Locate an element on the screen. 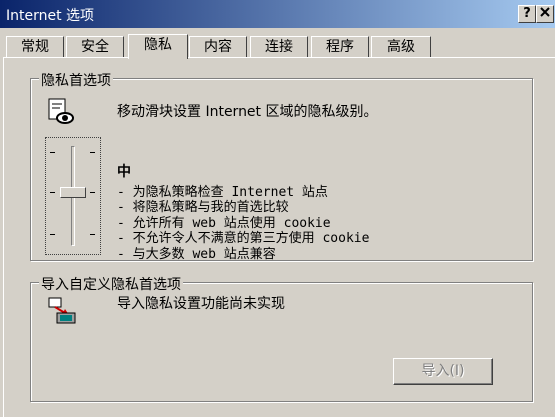 This screenshot has height=417, width=555. close-button is located at coordinates (545, 14).